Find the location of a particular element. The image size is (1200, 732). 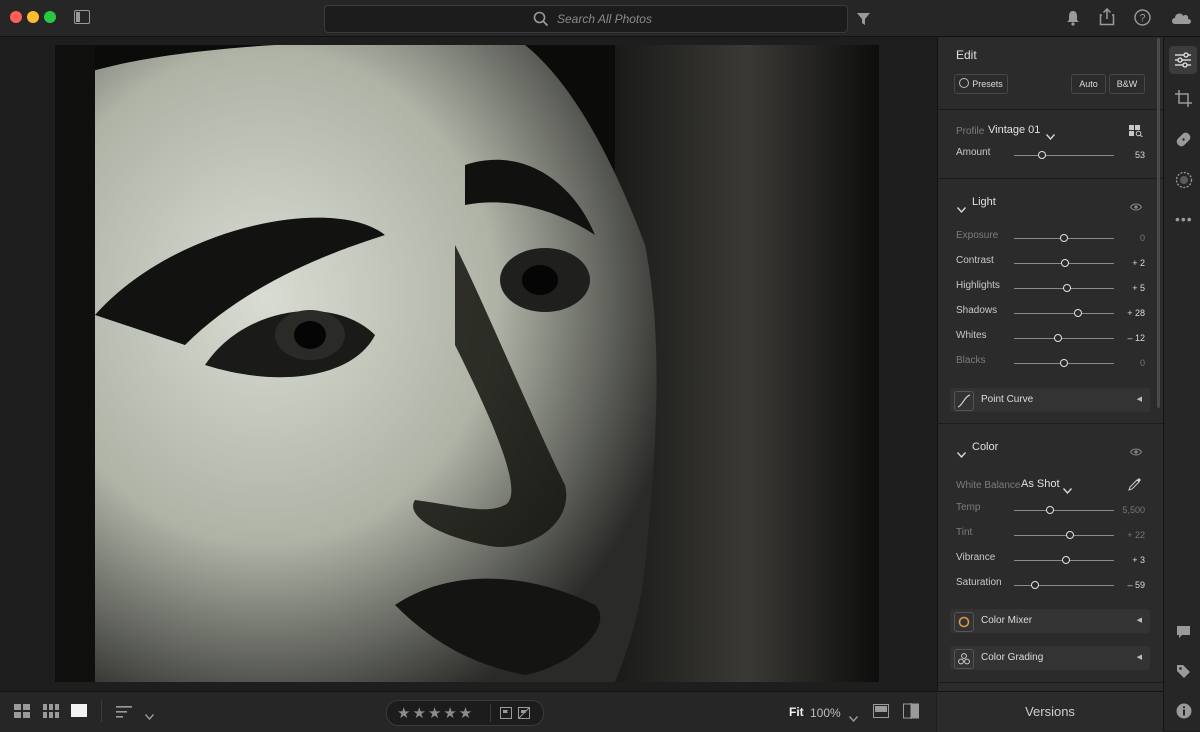

amount-slider-track is located at coordinates (1064, 155).